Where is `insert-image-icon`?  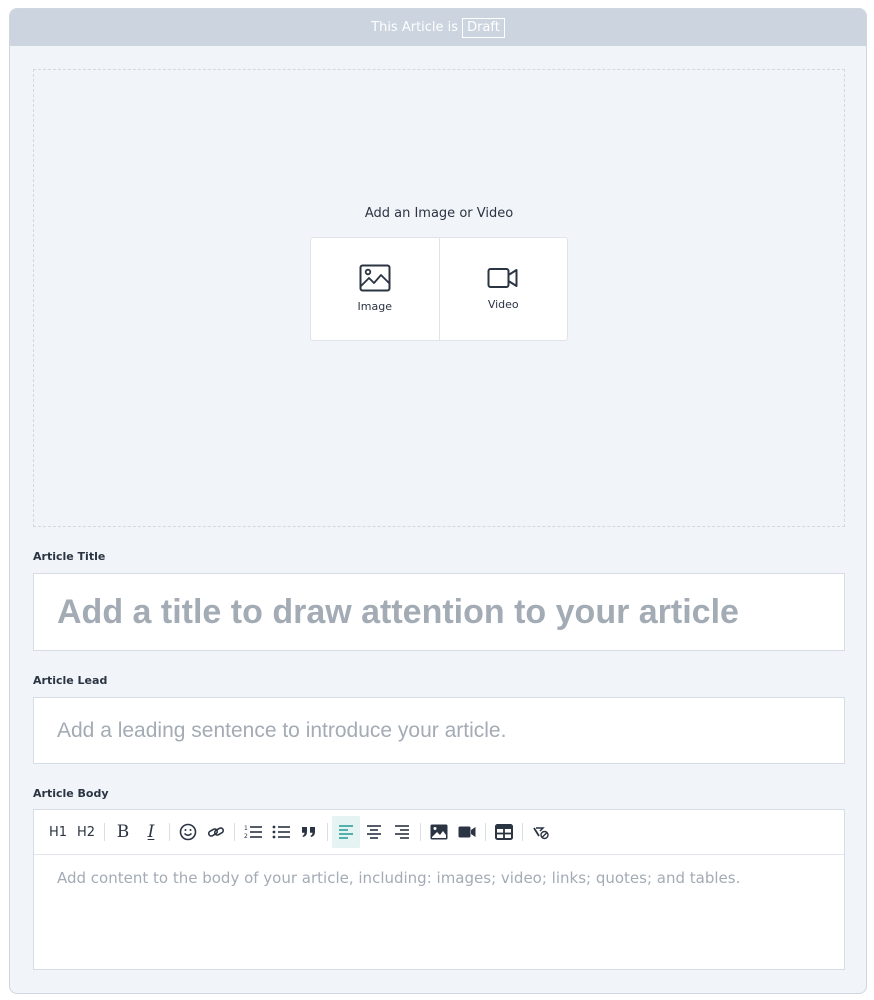
insert-image-icon is located at coordinates (439, 832).